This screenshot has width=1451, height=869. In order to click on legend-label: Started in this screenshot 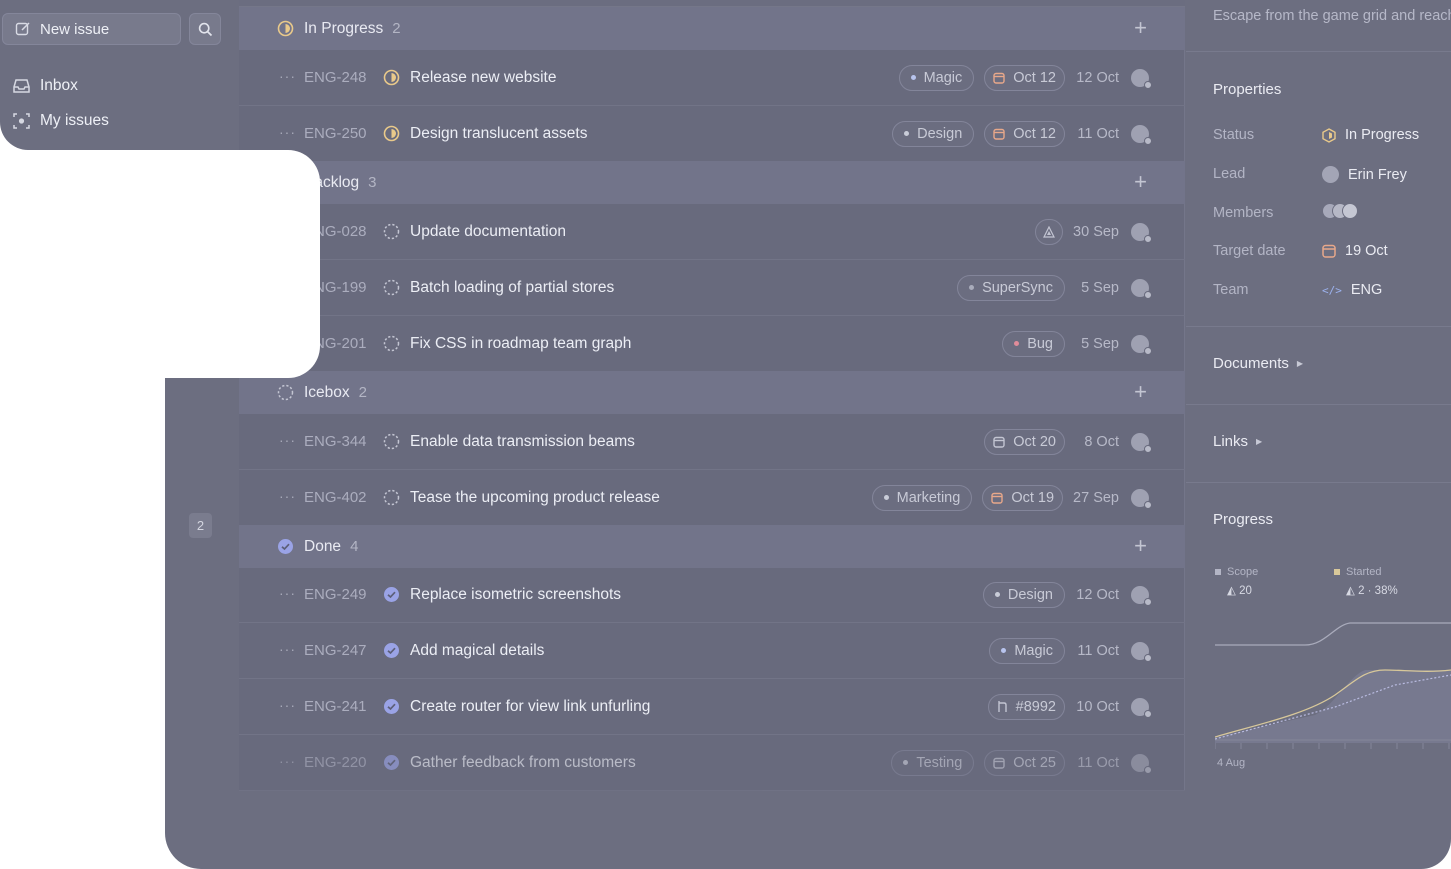, I will do `click(1364, 572)`.